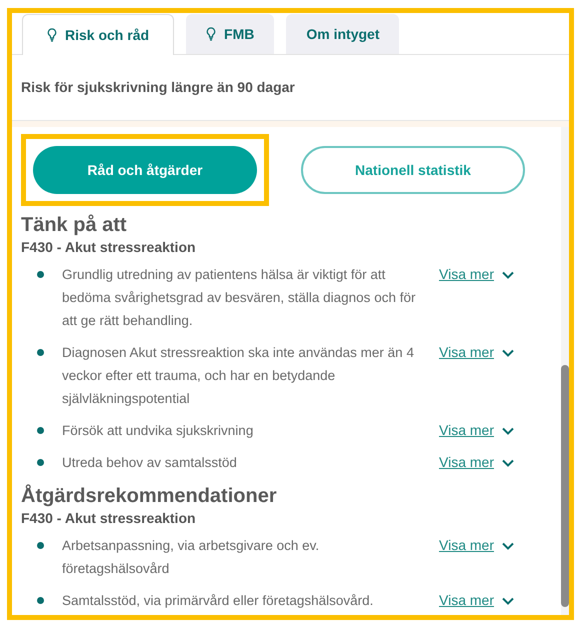 The width and height of the screenshot is (575, 621). I want to click on advice-text: Arbetsanpassning, via arbetsgivare och ev. företagshälsovård, so click(191, 557).